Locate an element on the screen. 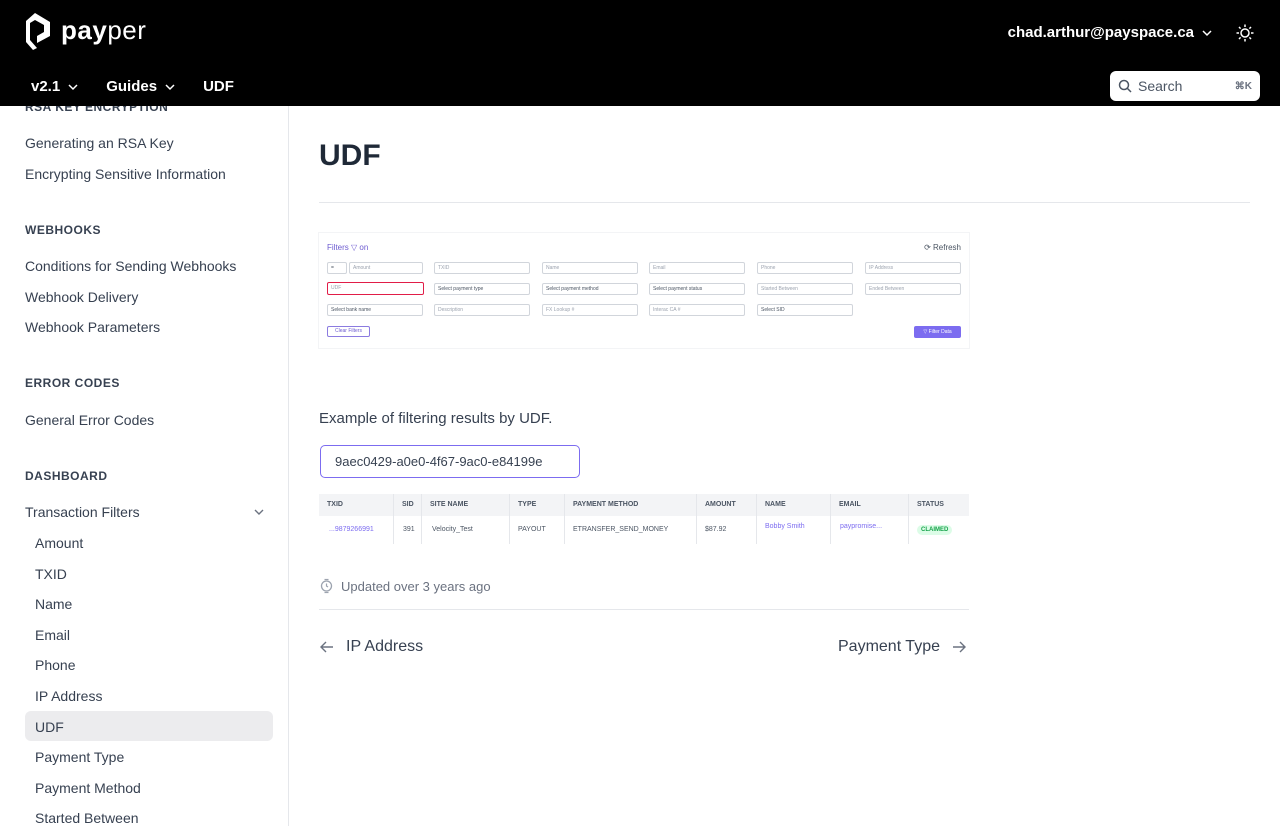 This screenshot has height=826, width=1280. sidebar-item-phone: Phone is located at coordinates (55, 665).